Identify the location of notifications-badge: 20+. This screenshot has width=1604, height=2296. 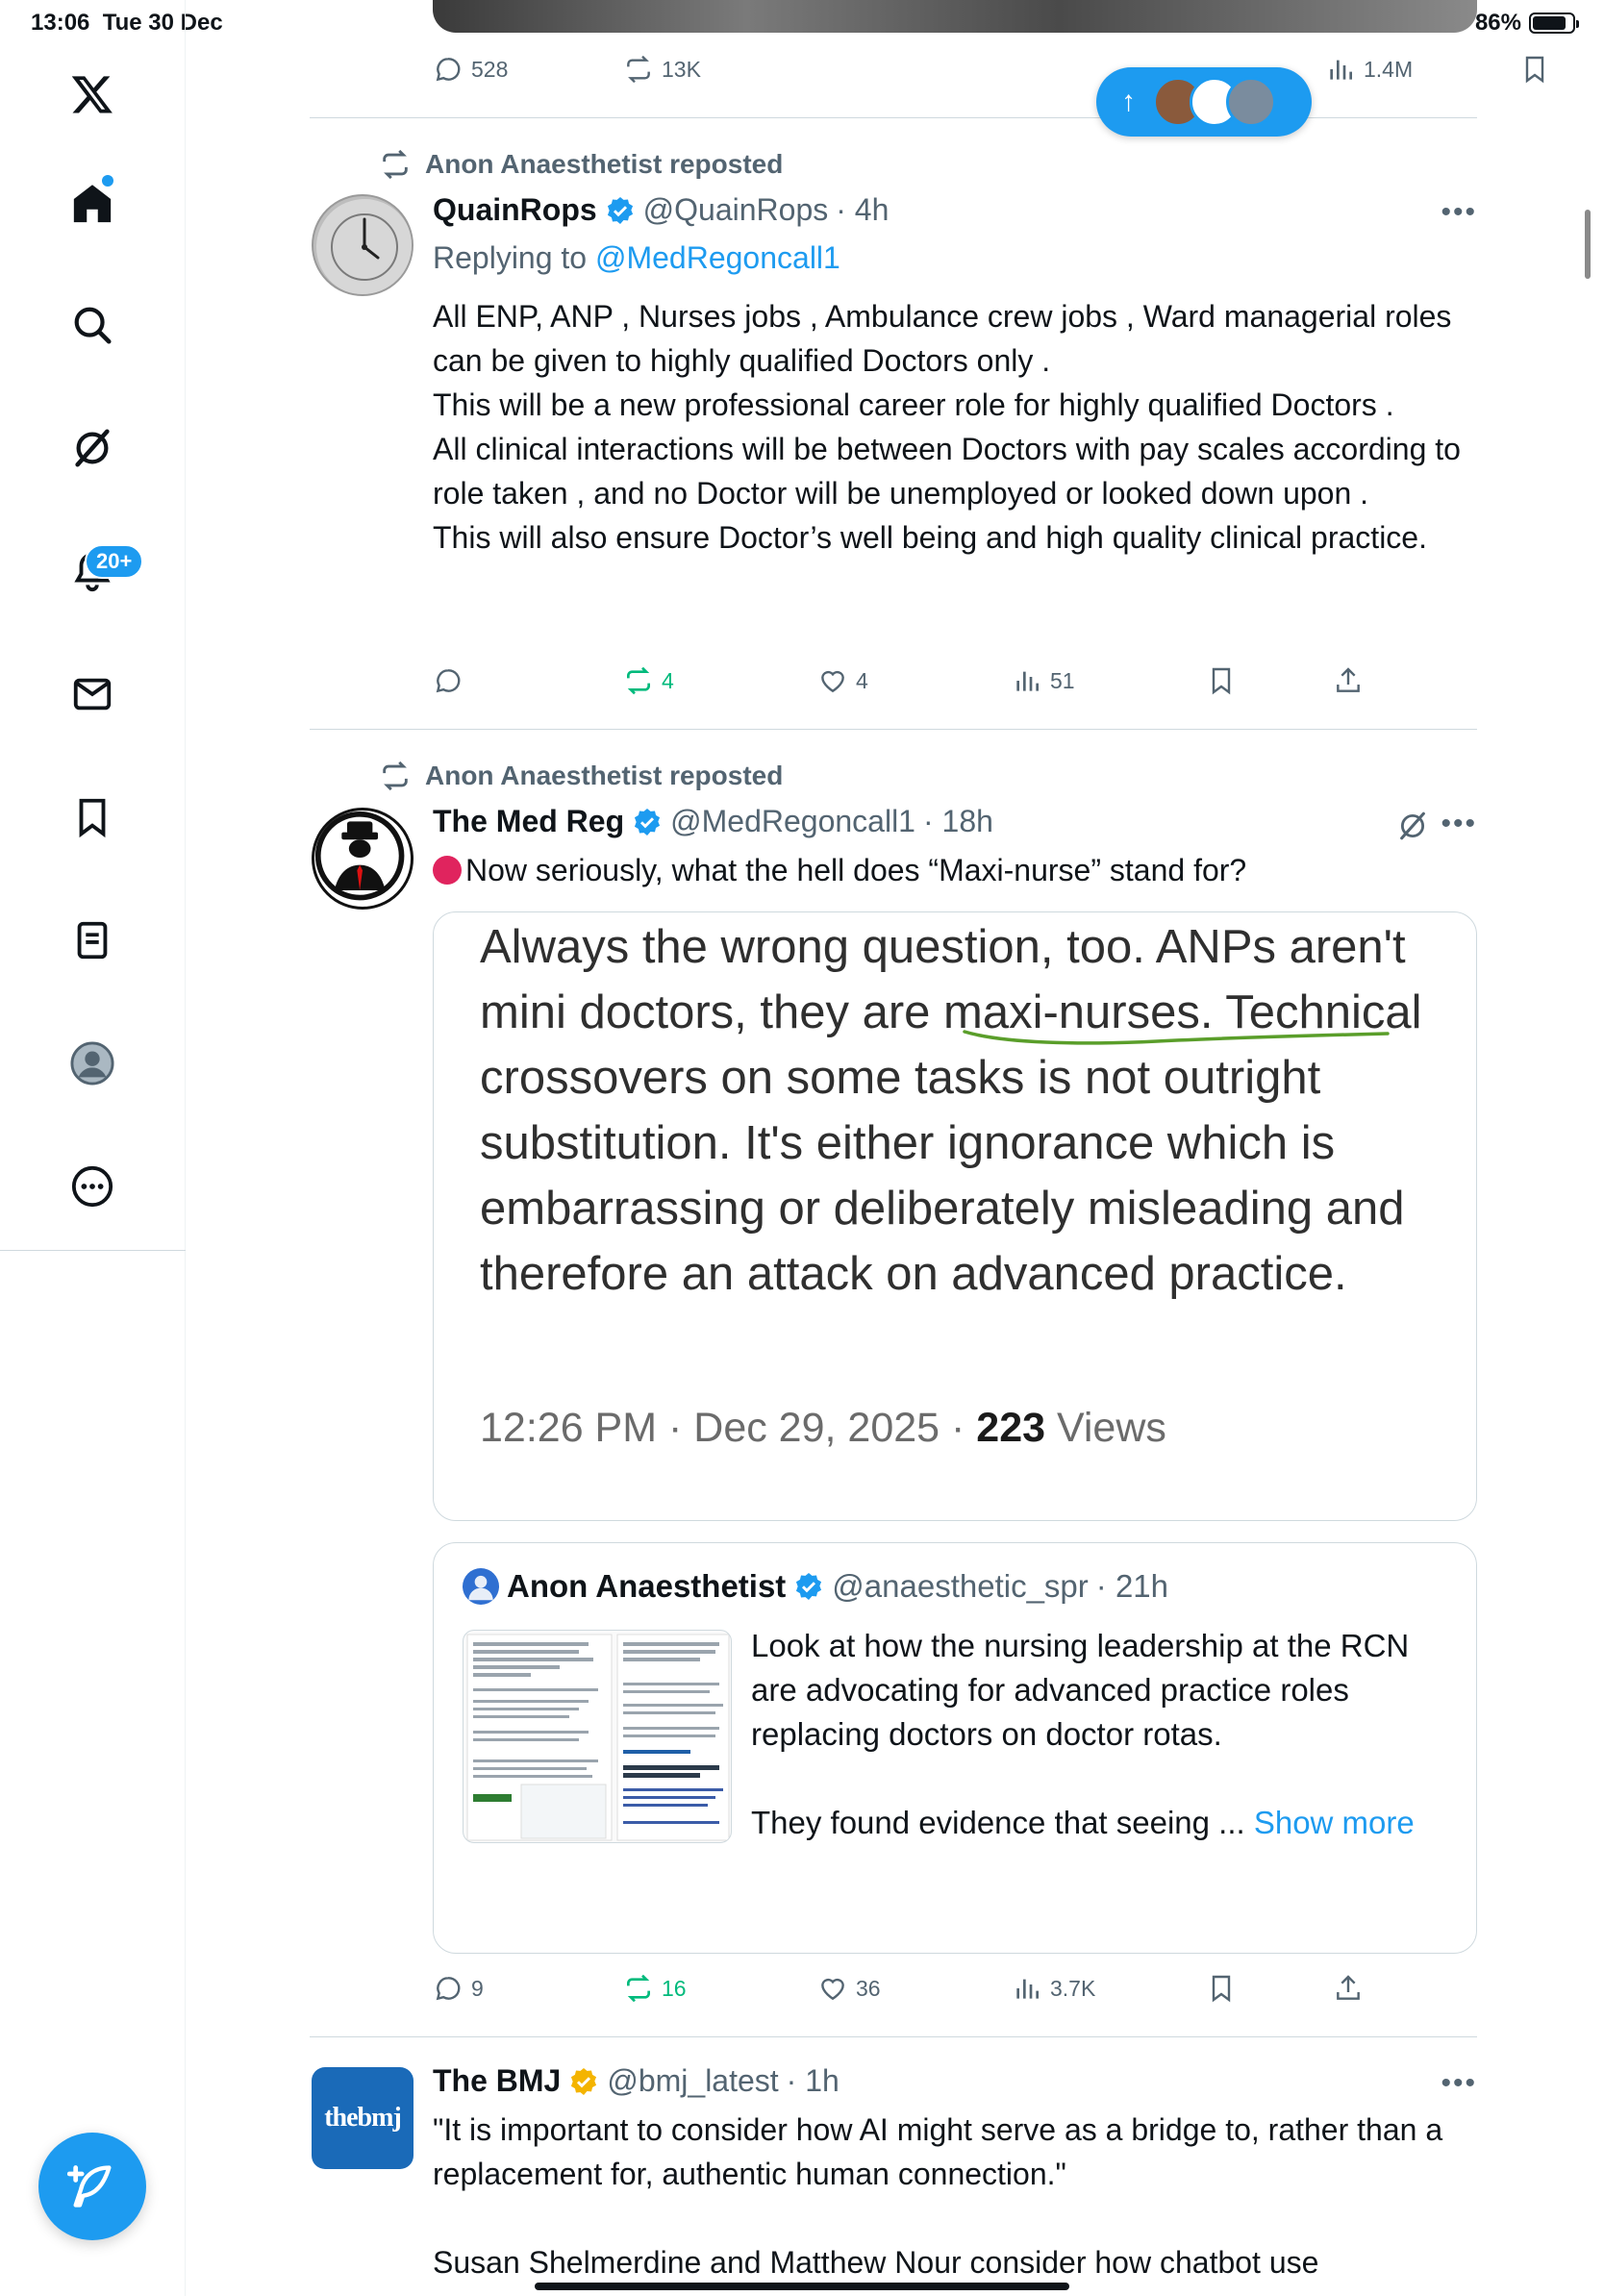
(114, 561).